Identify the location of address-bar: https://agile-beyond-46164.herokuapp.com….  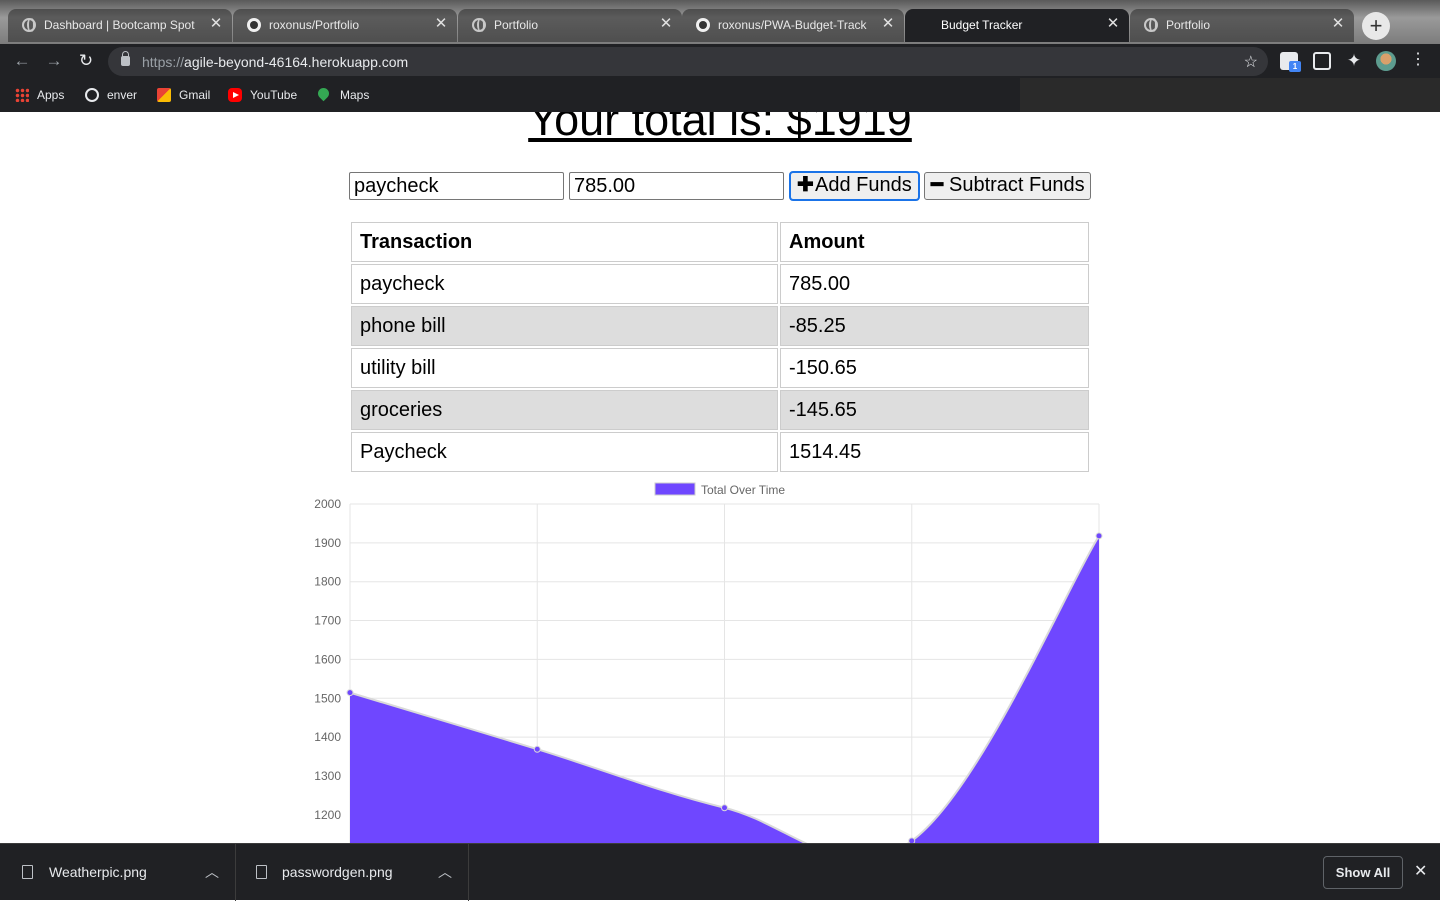
(688, 61).